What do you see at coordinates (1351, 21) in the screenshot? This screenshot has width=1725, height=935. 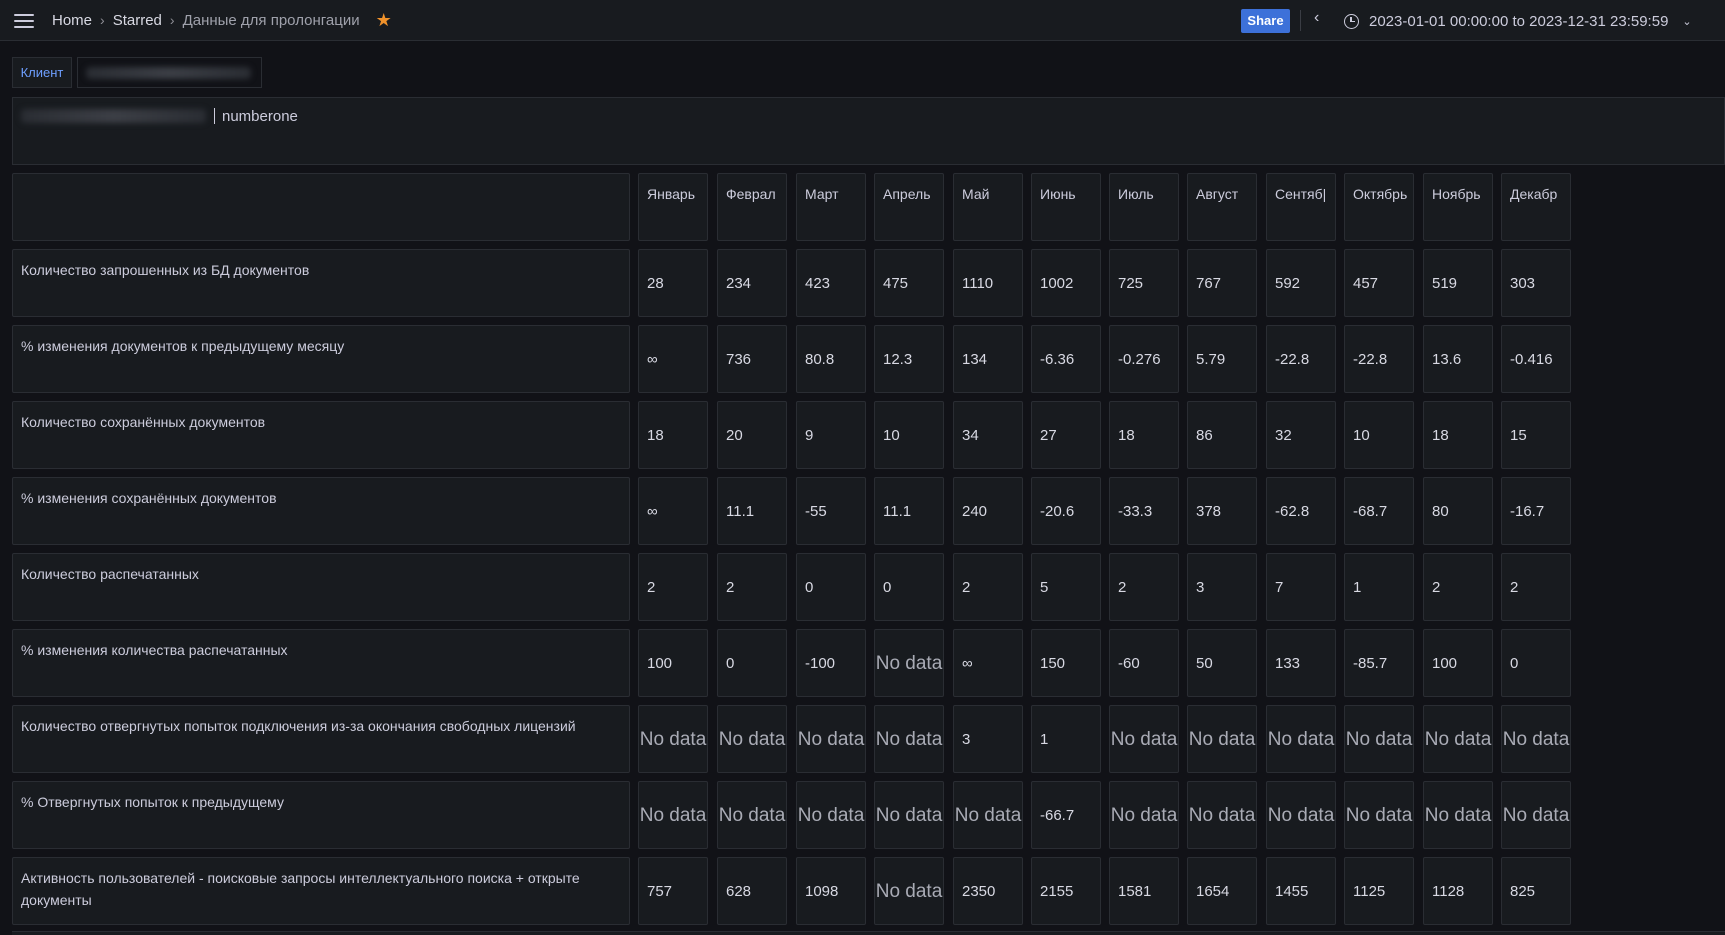 I see `clock-icon` at bounding box center [1351, 21].